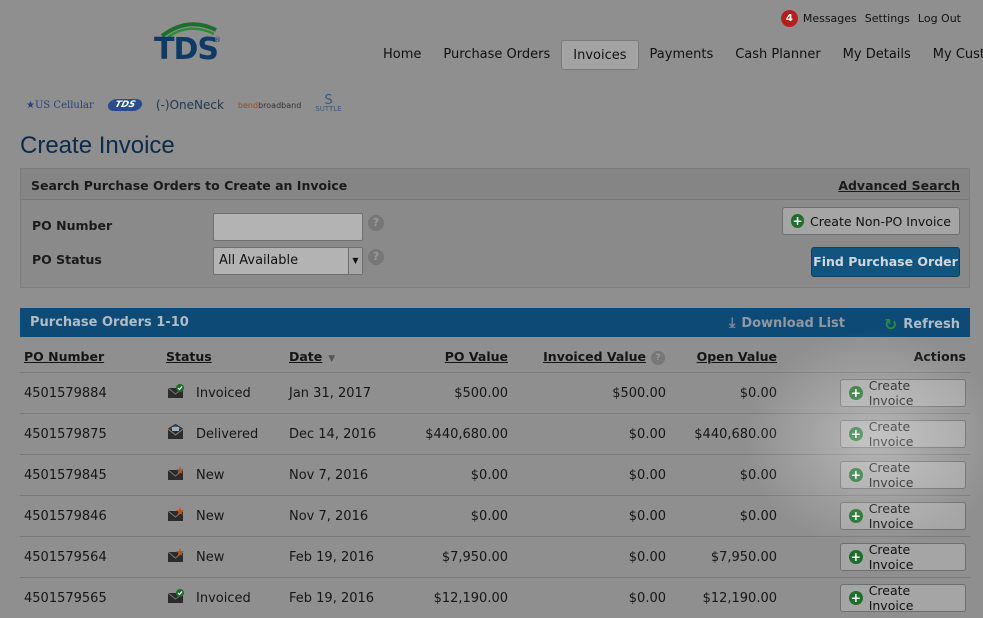 The height and width of the screenshot is (618, 983). Describe the element at coordinates (306, 356) in the screenshot. I see `col-date-label: Date` at that location.